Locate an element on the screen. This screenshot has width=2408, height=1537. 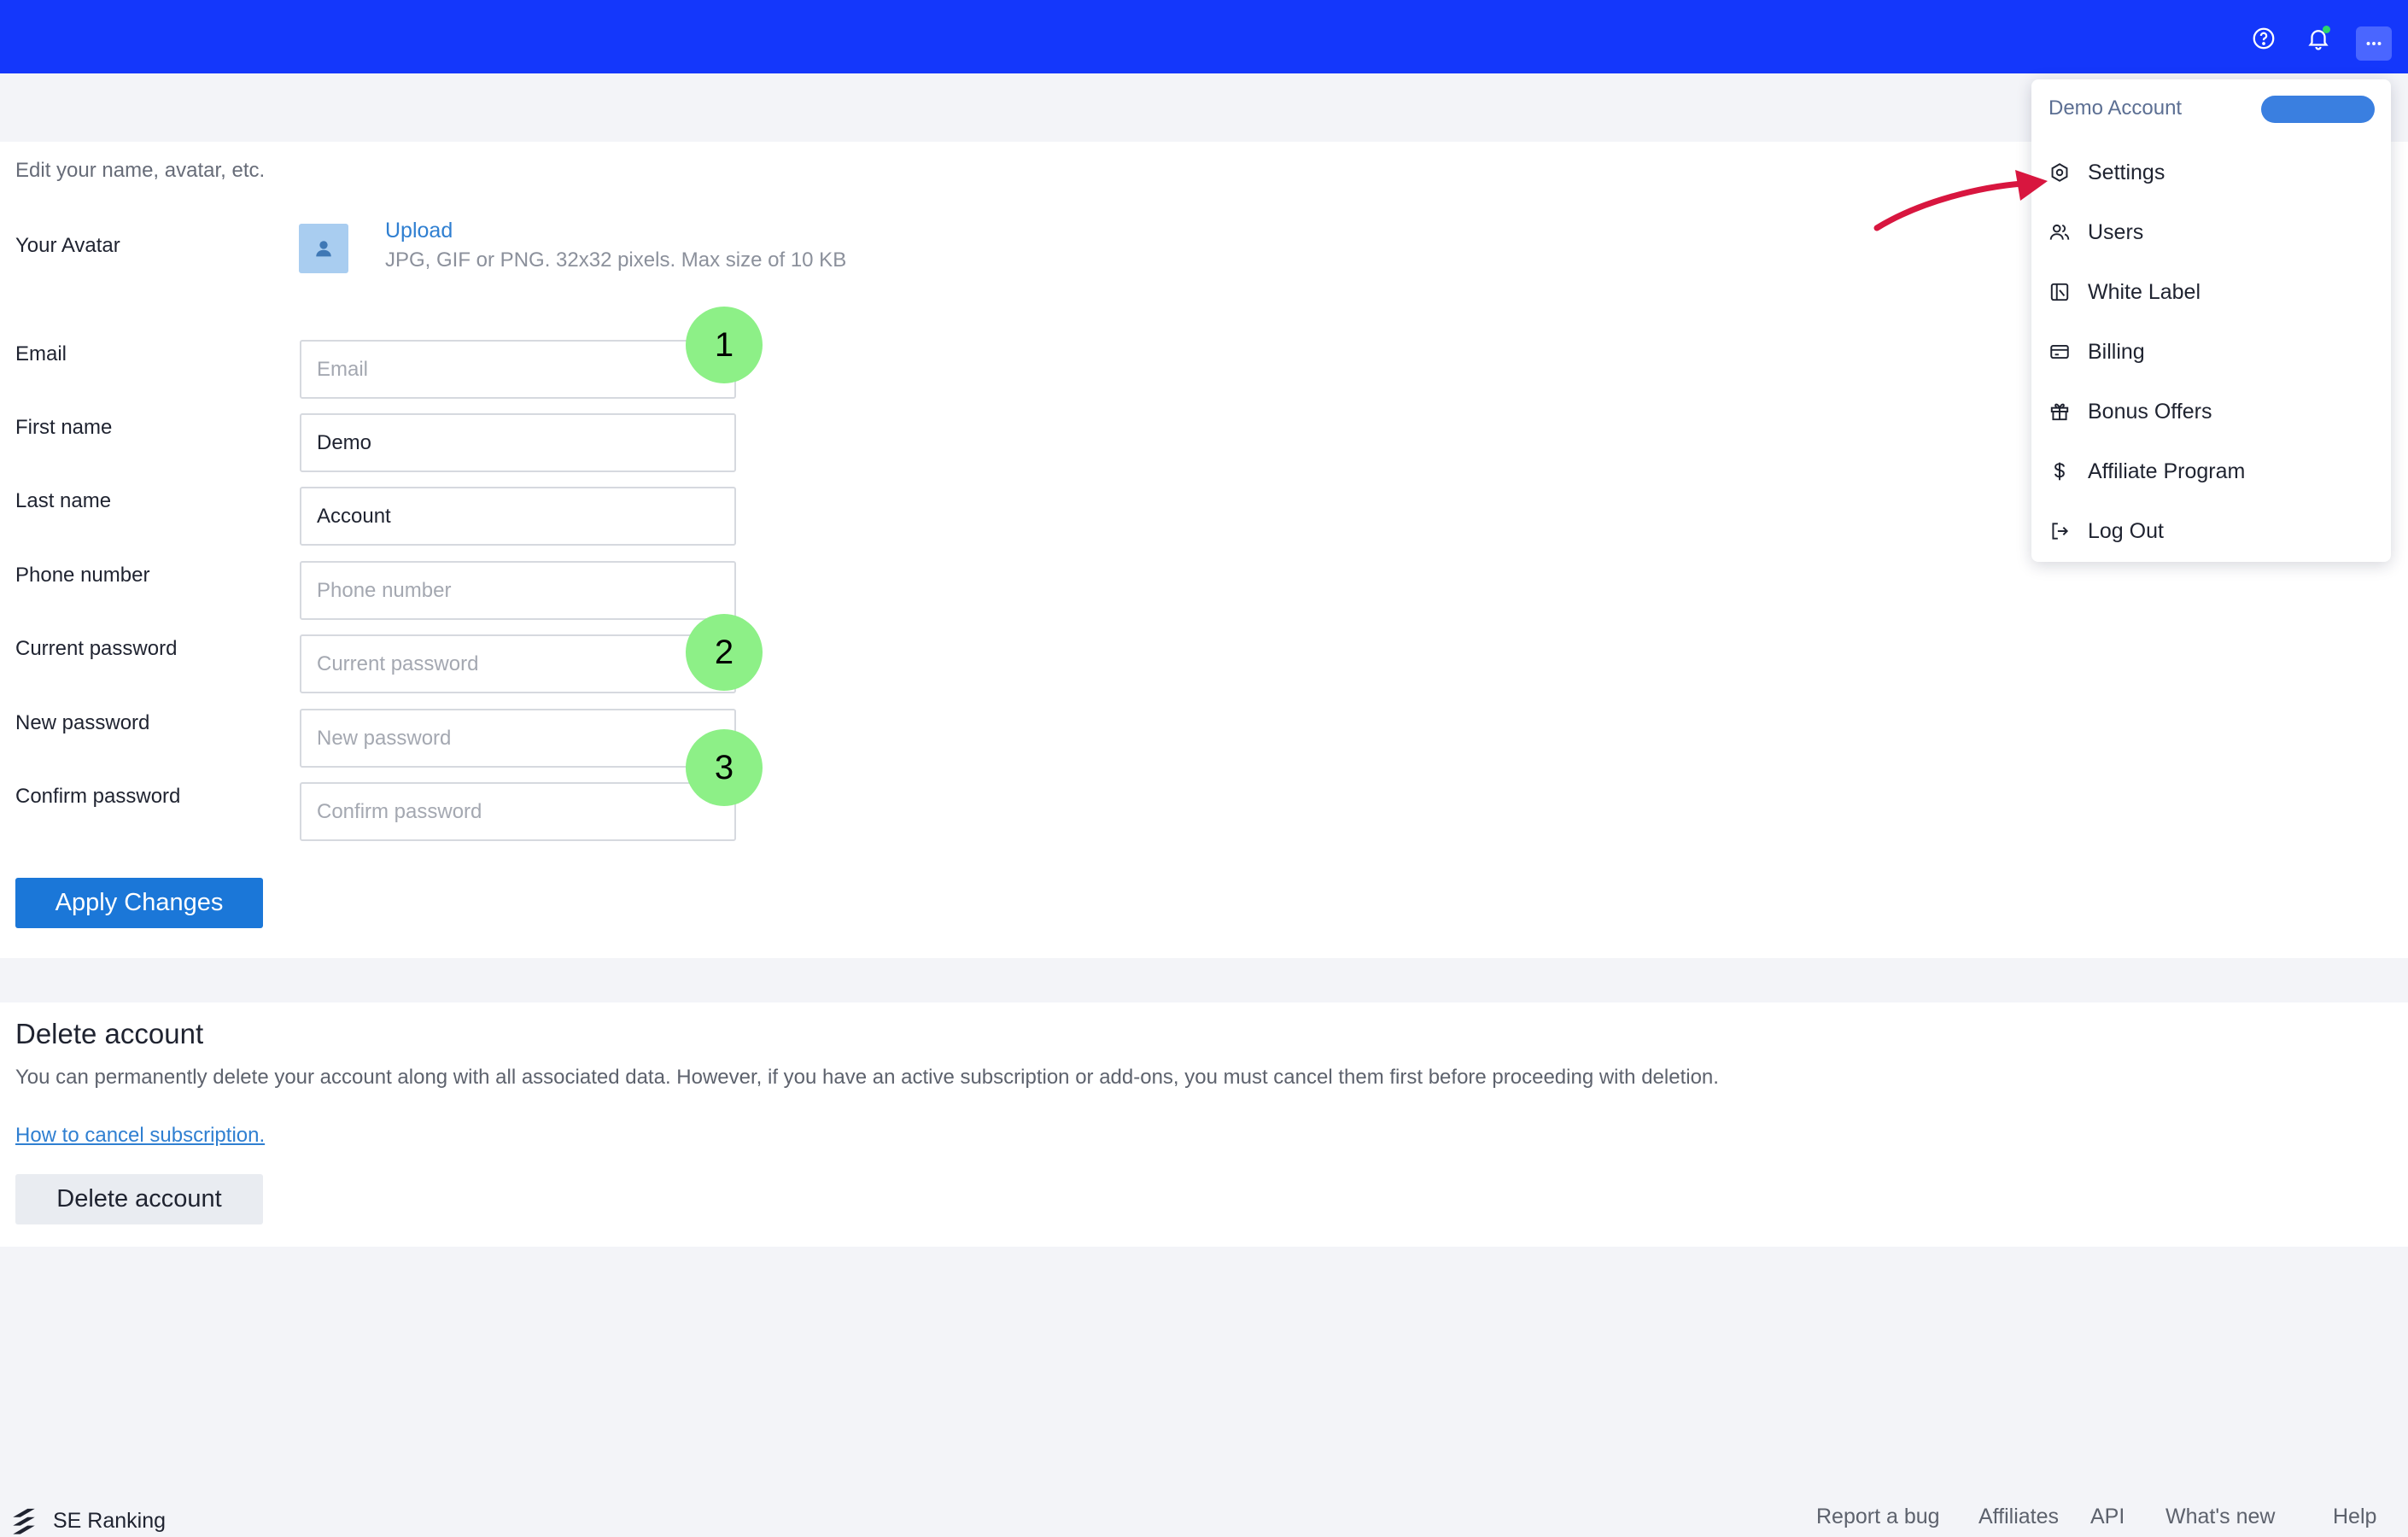
current-password-field is located at coordinates (518, 663).